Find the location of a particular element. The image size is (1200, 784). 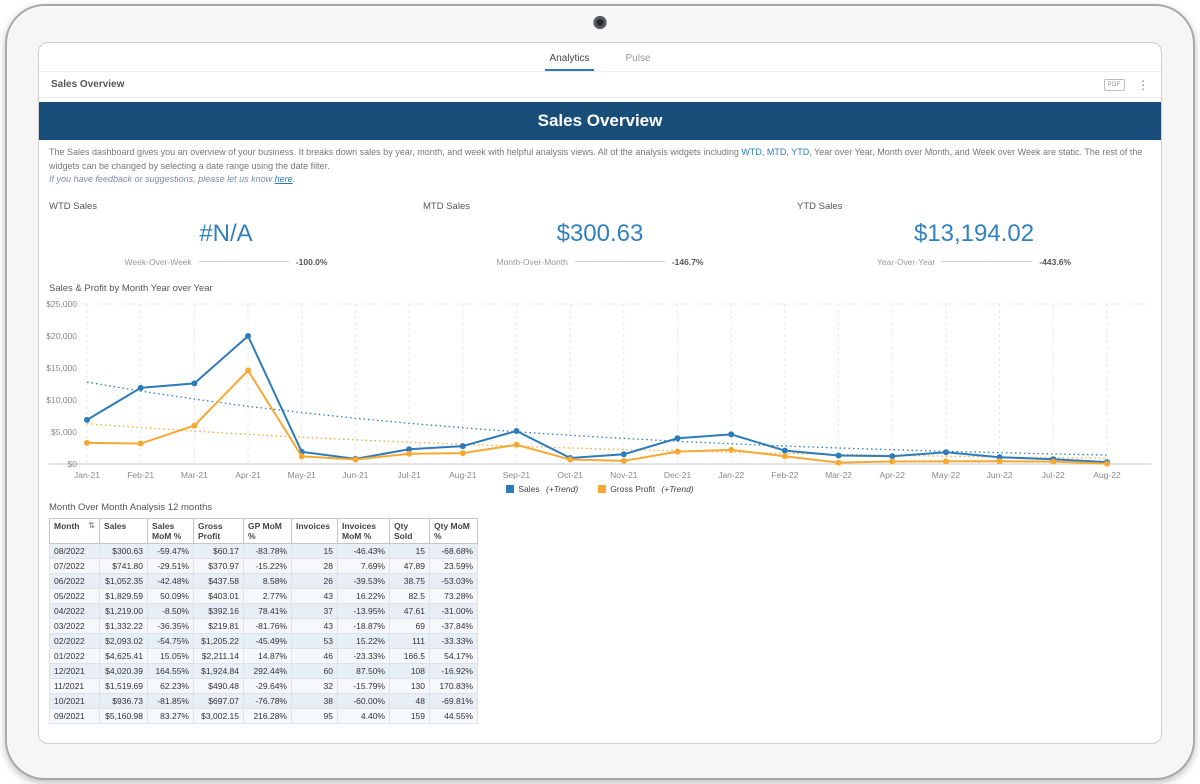

kpi-value: $300.63 is located at coordinates (600, 233).